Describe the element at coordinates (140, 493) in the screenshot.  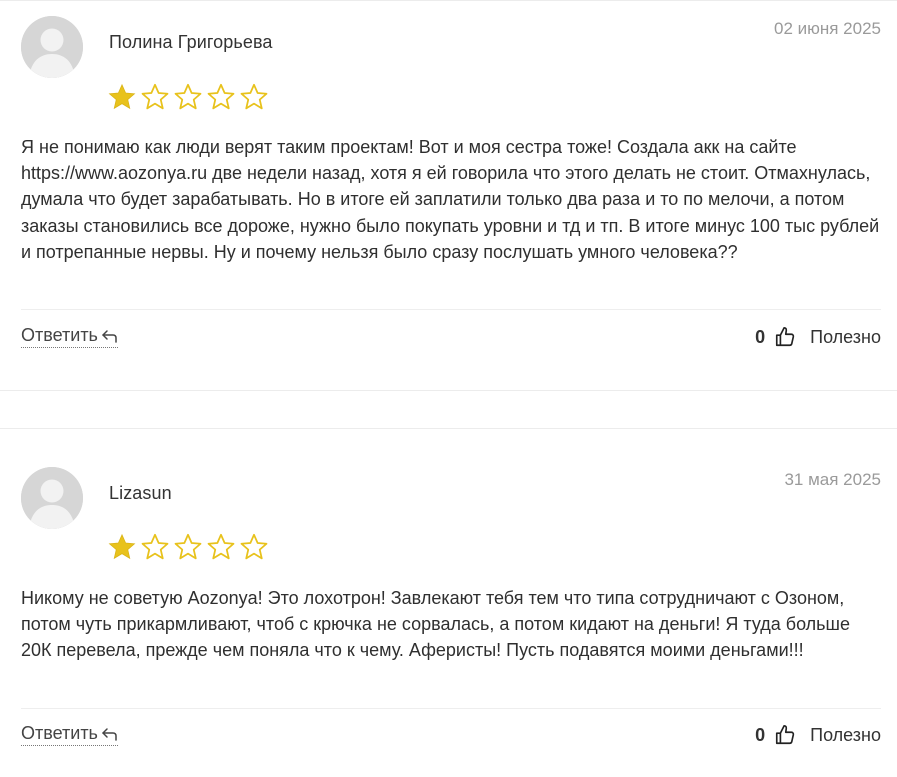
I see `review-author: Lizasun` at that location.